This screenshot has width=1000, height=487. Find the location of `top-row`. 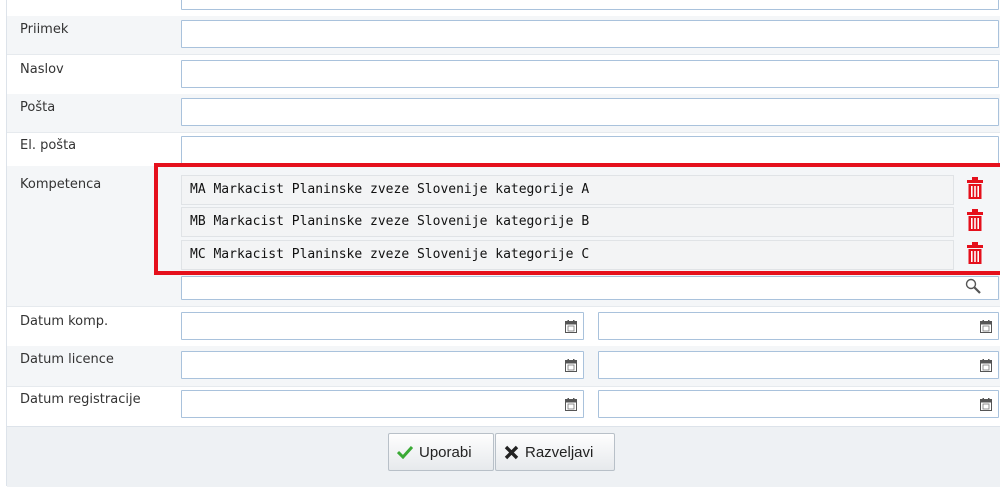

top-row is located at coordinates (503, 5).